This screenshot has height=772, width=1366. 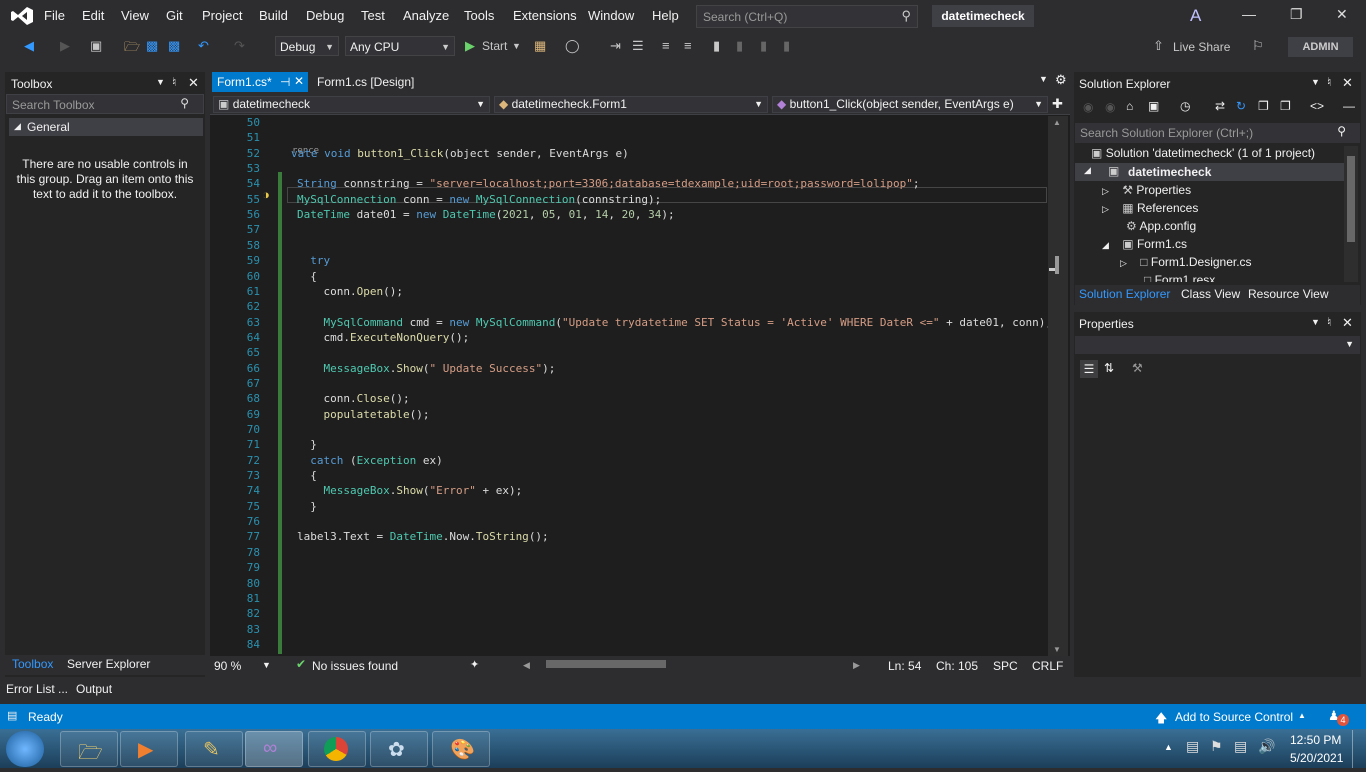 I want to click on switch-views-icon: ▣, so click(x=1153, y=106).